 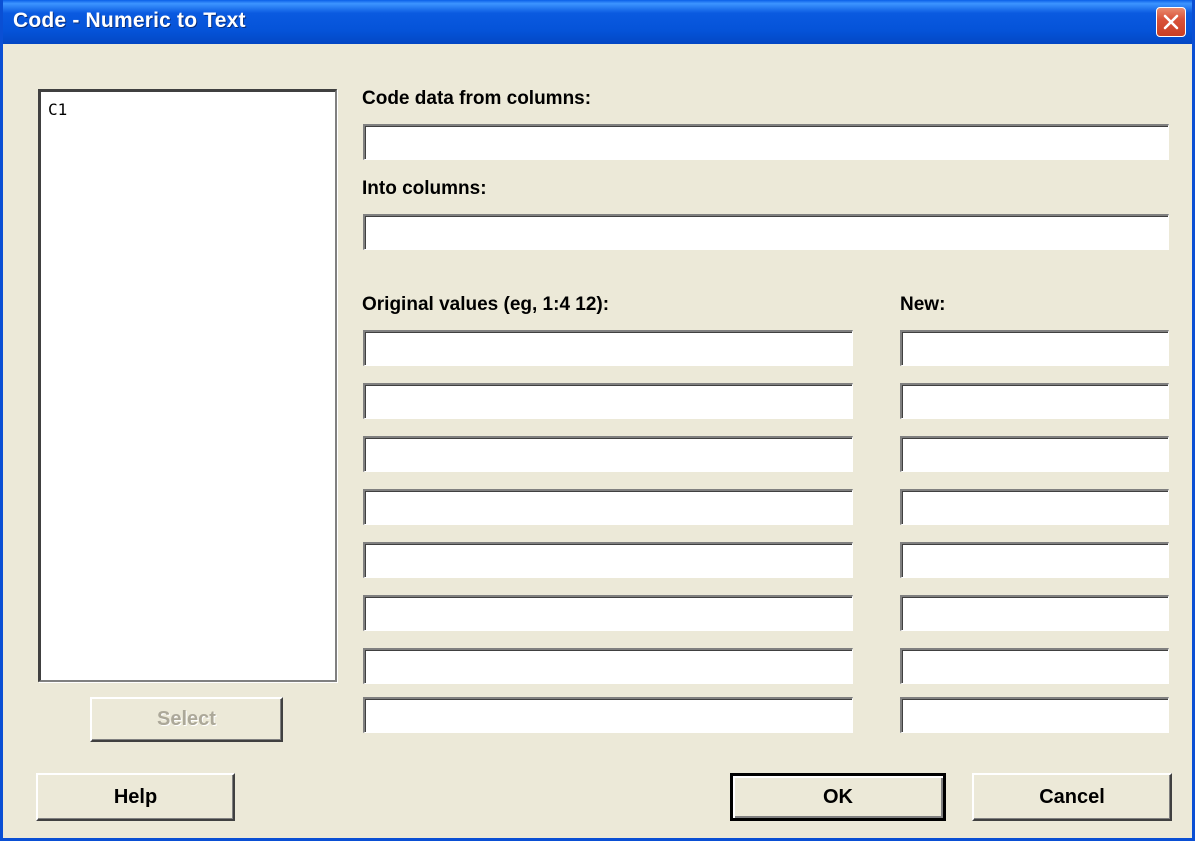 I want to click on help-button: Help, so click(x=135, y=797).